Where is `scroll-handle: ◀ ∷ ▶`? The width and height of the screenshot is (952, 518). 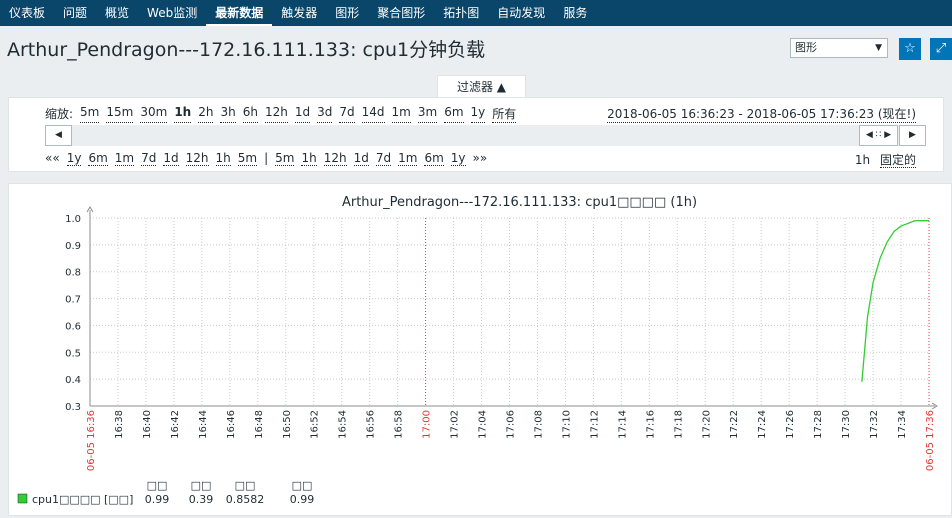 scroll-handle: ◀ ∷ ▶ is located at coordinates (878, 135).